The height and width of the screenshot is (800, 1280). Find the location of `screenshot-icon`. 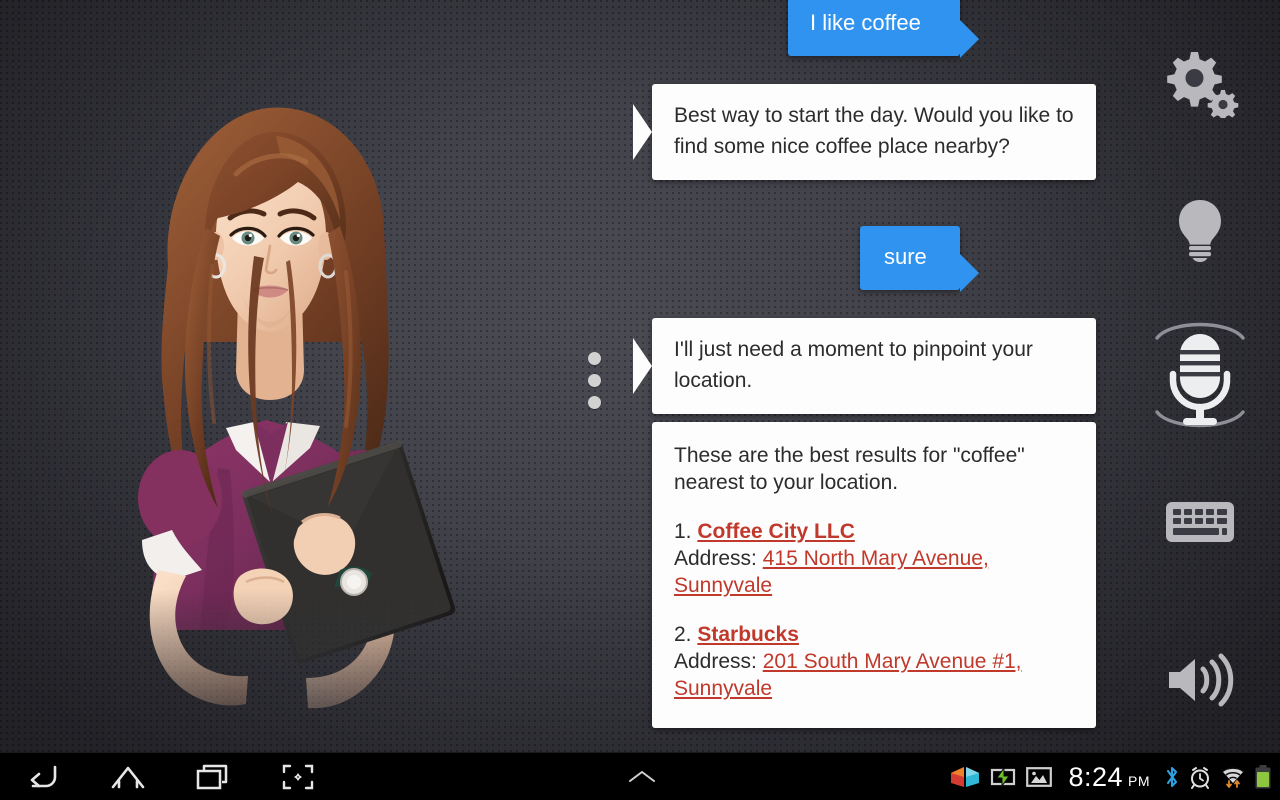

screenshot-icon is located at coordinates (297, 777).